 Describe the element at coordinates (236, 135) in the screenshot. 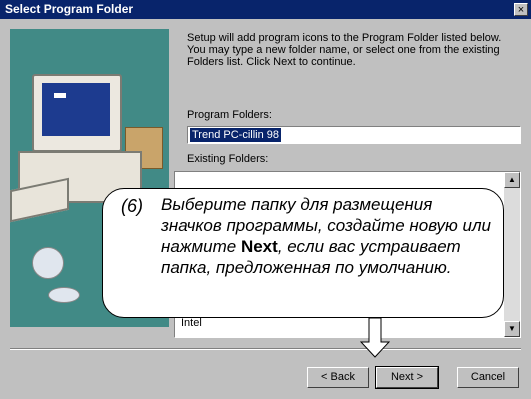

I see `program-folder-value: Trend PC-cillin 98` at that location.